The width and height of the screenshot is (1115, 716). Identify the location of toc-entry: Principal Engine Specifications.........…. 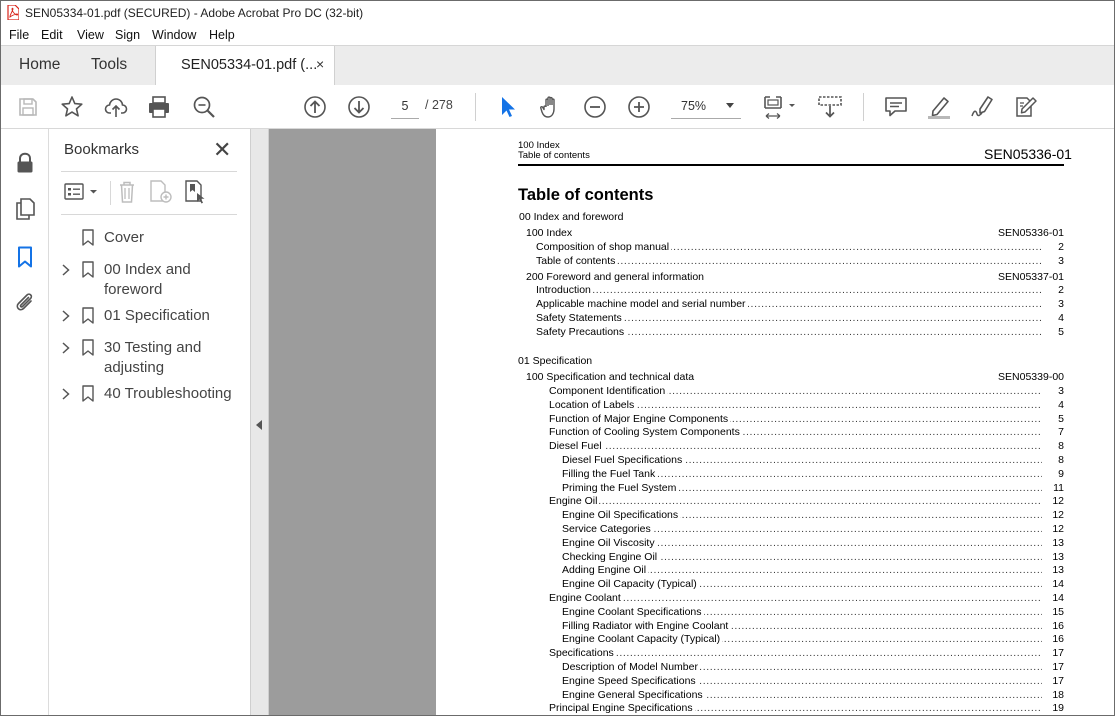
(806, 708).